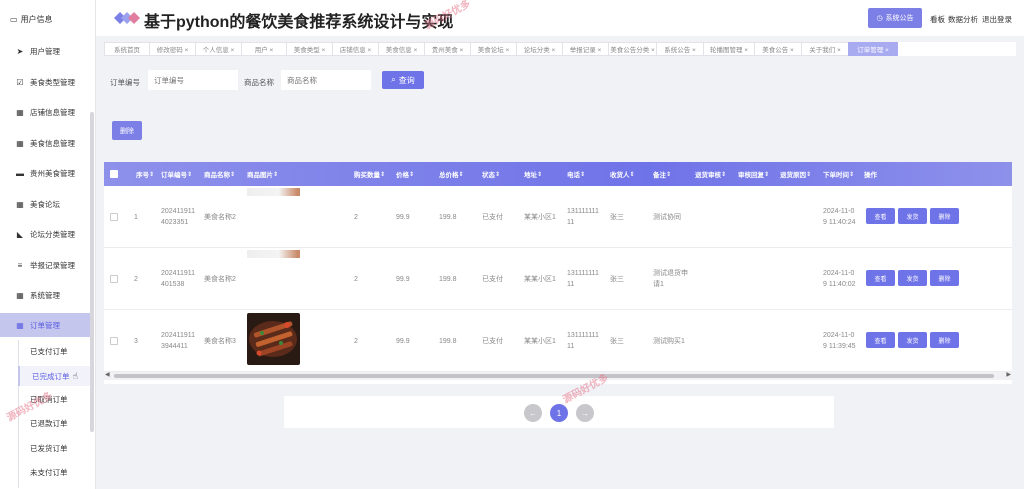  What do you see at coordinates (107, 374) in the screenshot?
I see `scroll-left-icon: ◀` at bounding box center [107, 374].